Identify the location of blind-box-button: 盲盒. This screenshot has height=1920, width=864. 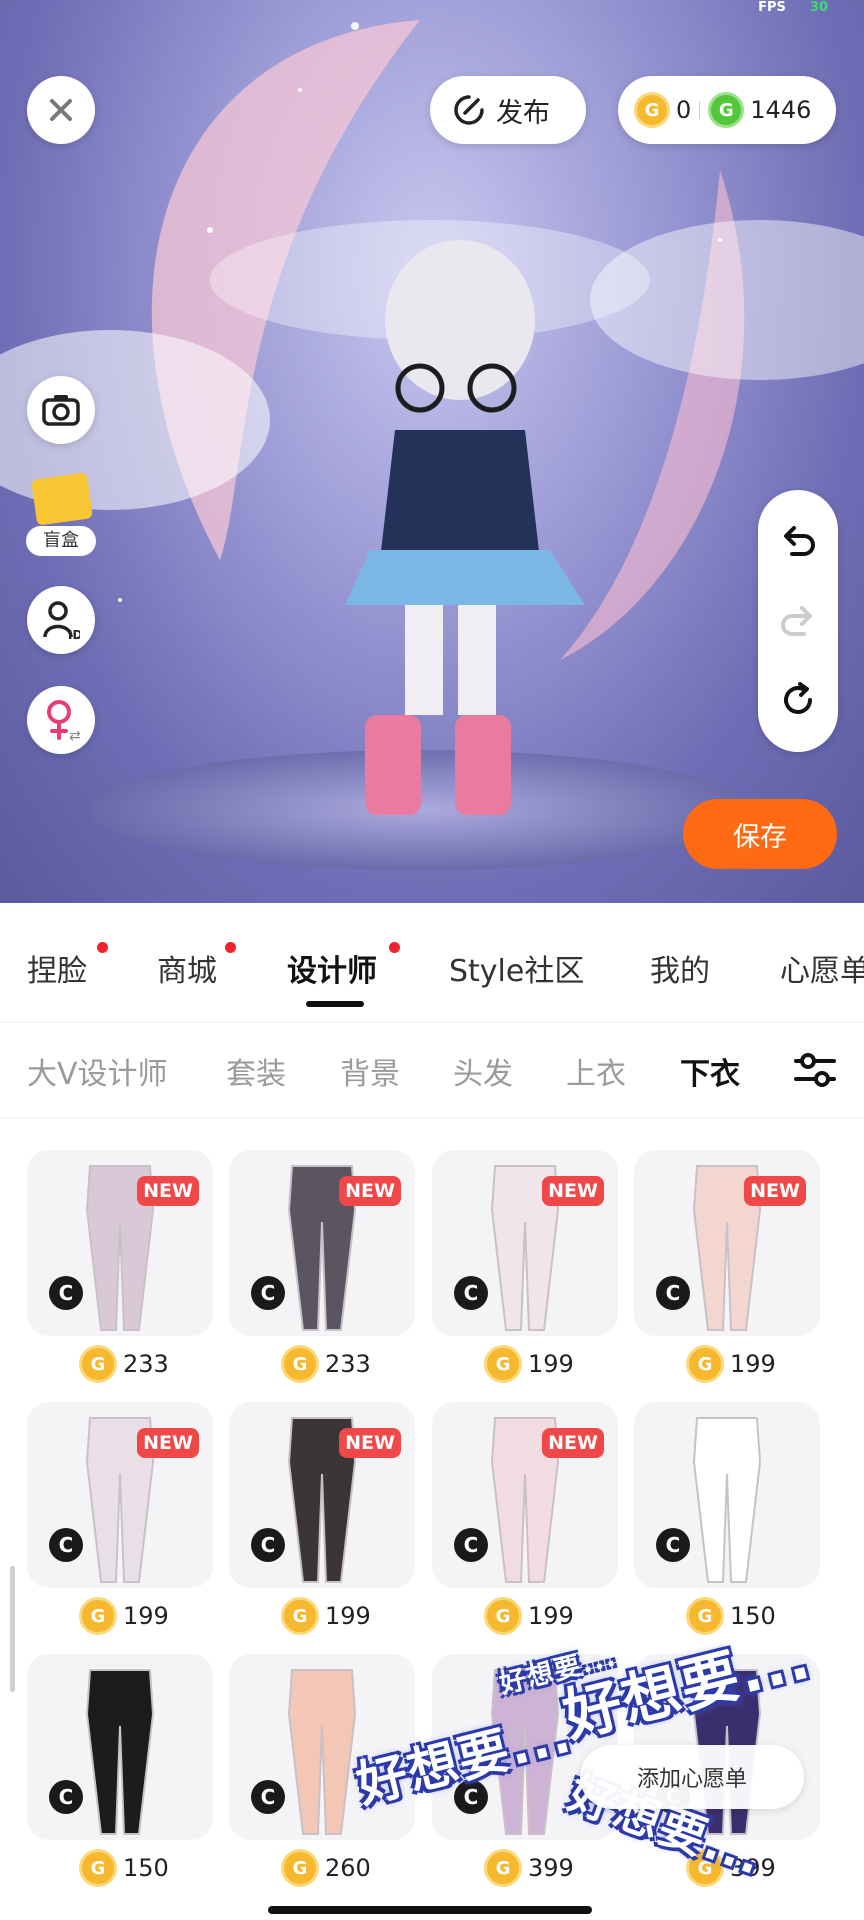
(61, 514).